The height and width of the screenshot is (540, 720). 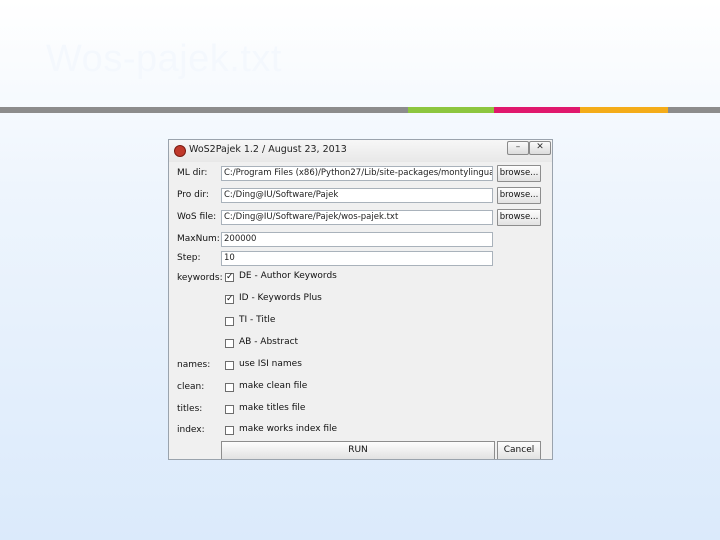 I want to click on checkbox-ti, so click(x=229, y=321).